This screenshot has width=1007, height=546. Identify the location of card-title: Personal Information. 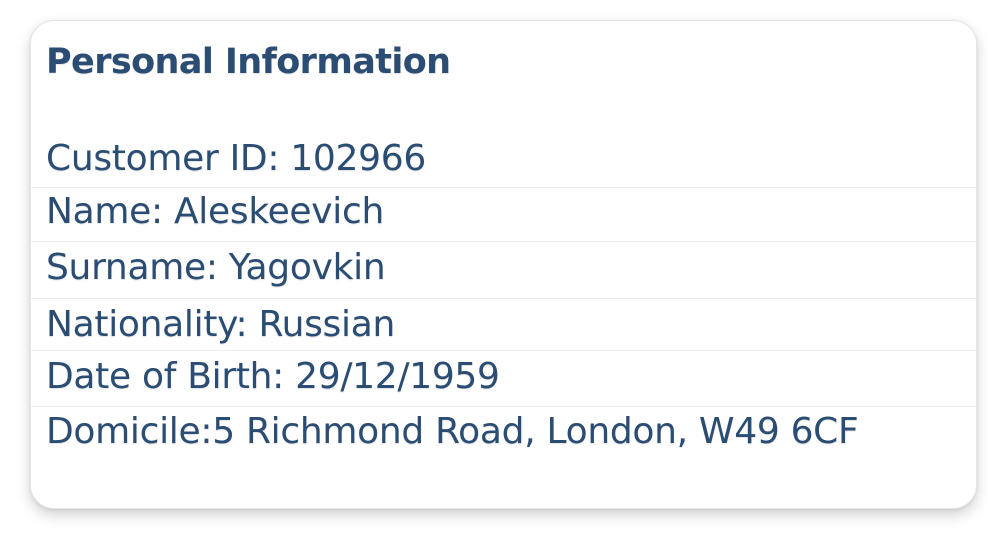
(248, 62).